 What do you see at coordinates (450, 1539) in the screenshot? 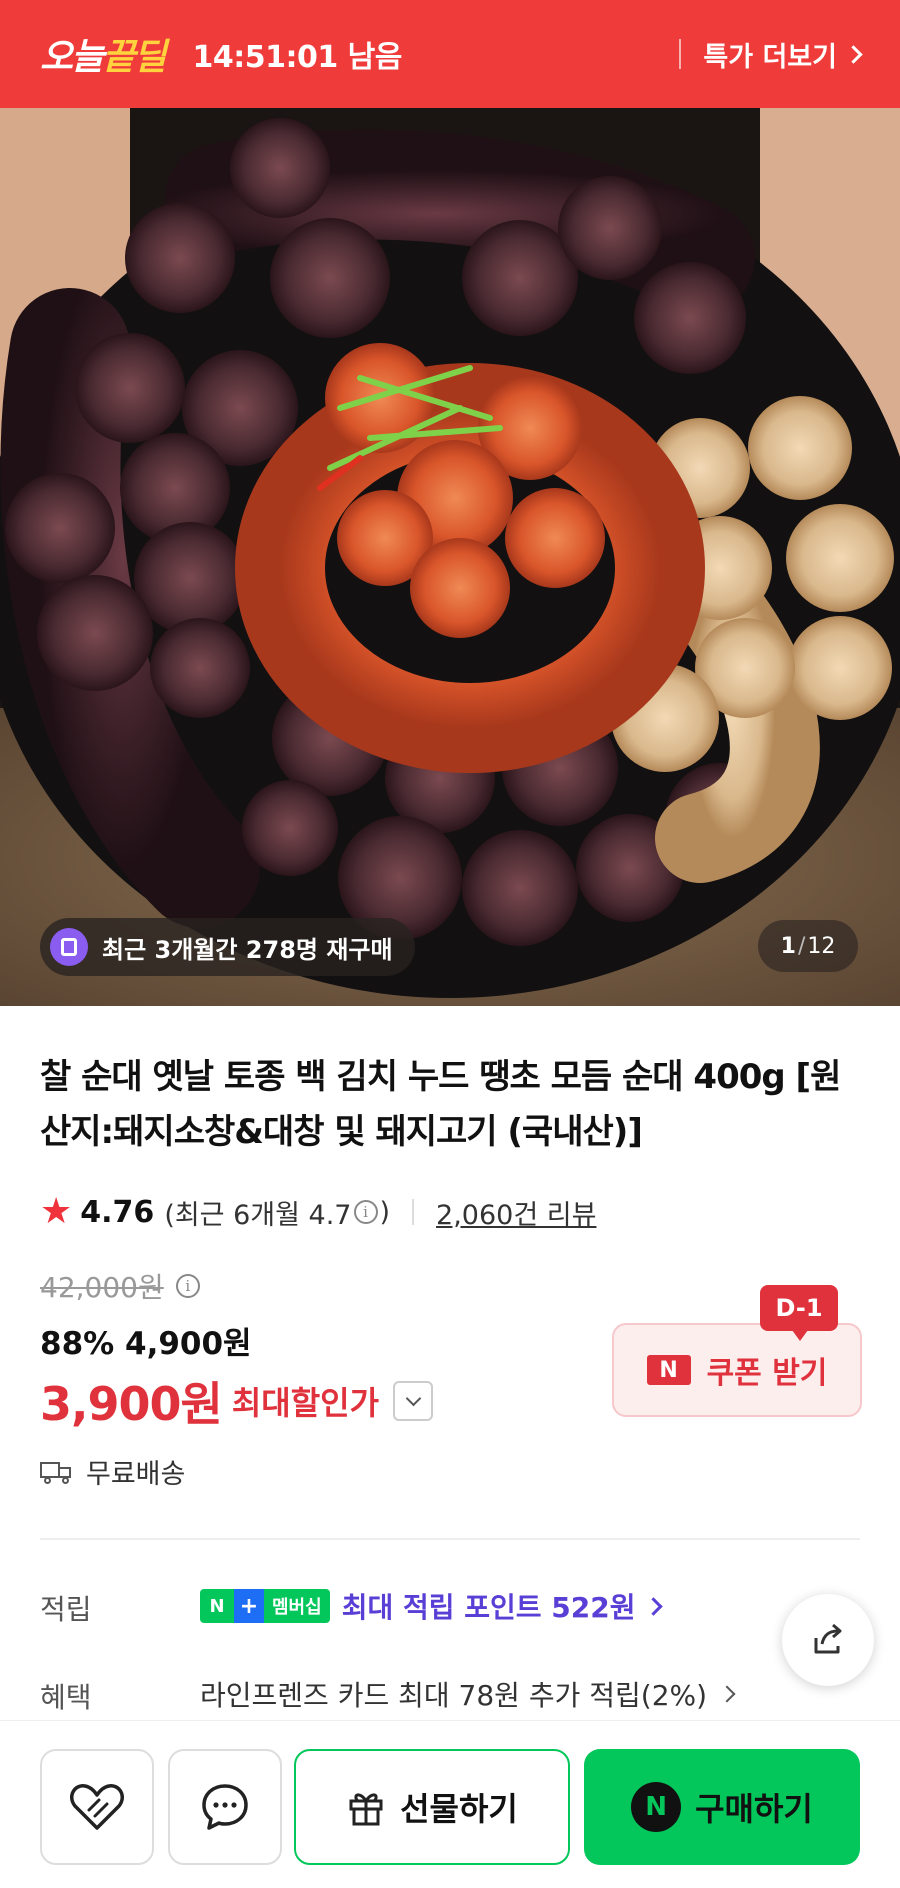
I see `section-divider` at bounding box center [450, 1539].